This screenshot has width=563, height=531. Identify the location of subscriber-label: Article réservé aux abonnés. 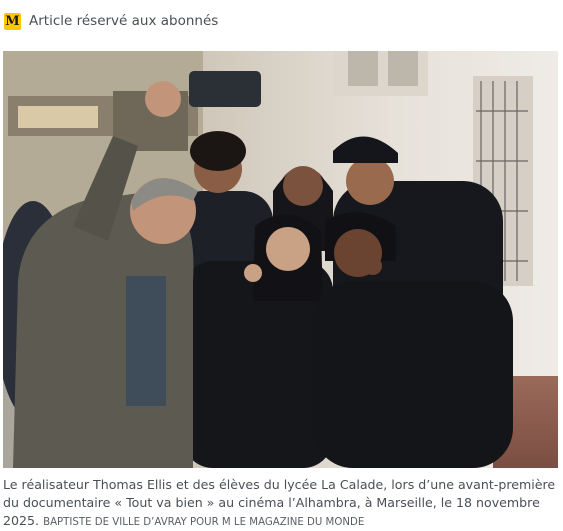
(124, 21).